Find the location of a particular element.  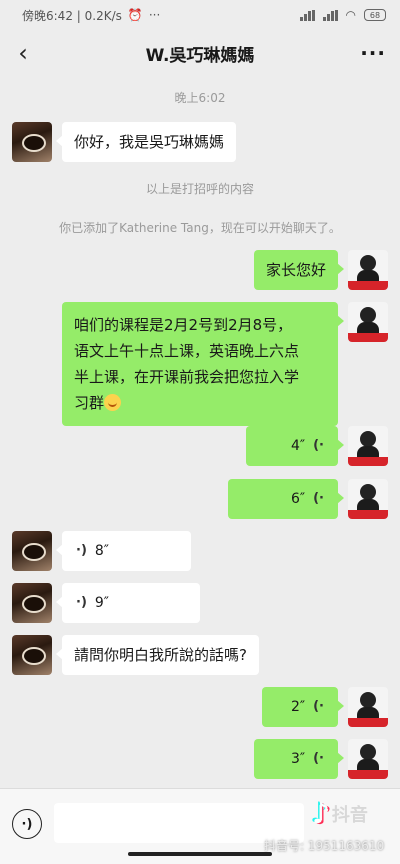

back-button: ‹ is located at coordinates (23, 53).